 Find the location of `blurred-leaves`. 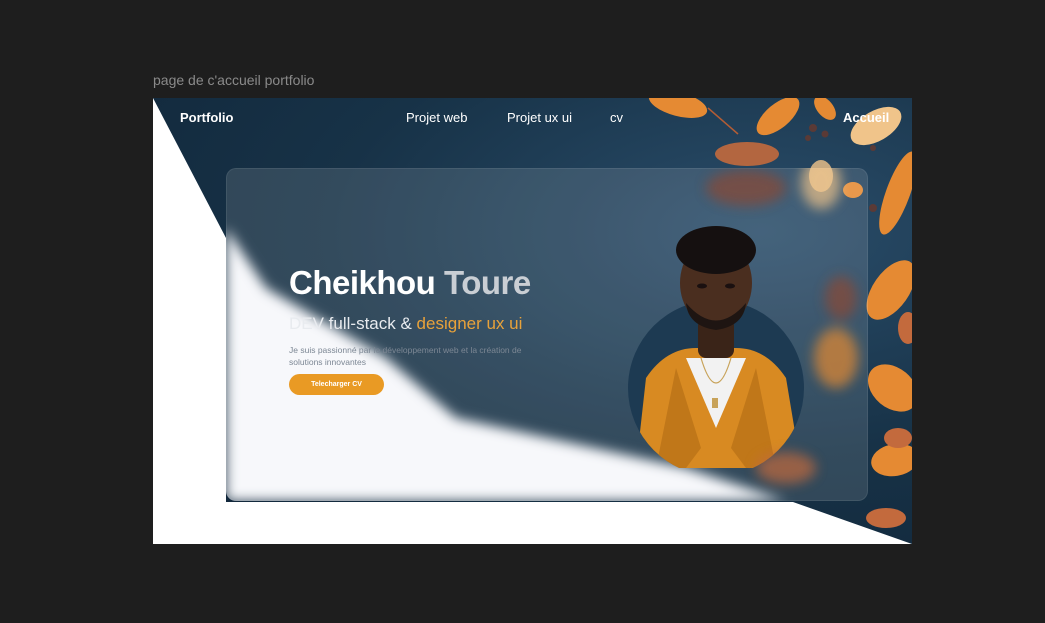

blurred-leaves is located at coordinates (782, 326).